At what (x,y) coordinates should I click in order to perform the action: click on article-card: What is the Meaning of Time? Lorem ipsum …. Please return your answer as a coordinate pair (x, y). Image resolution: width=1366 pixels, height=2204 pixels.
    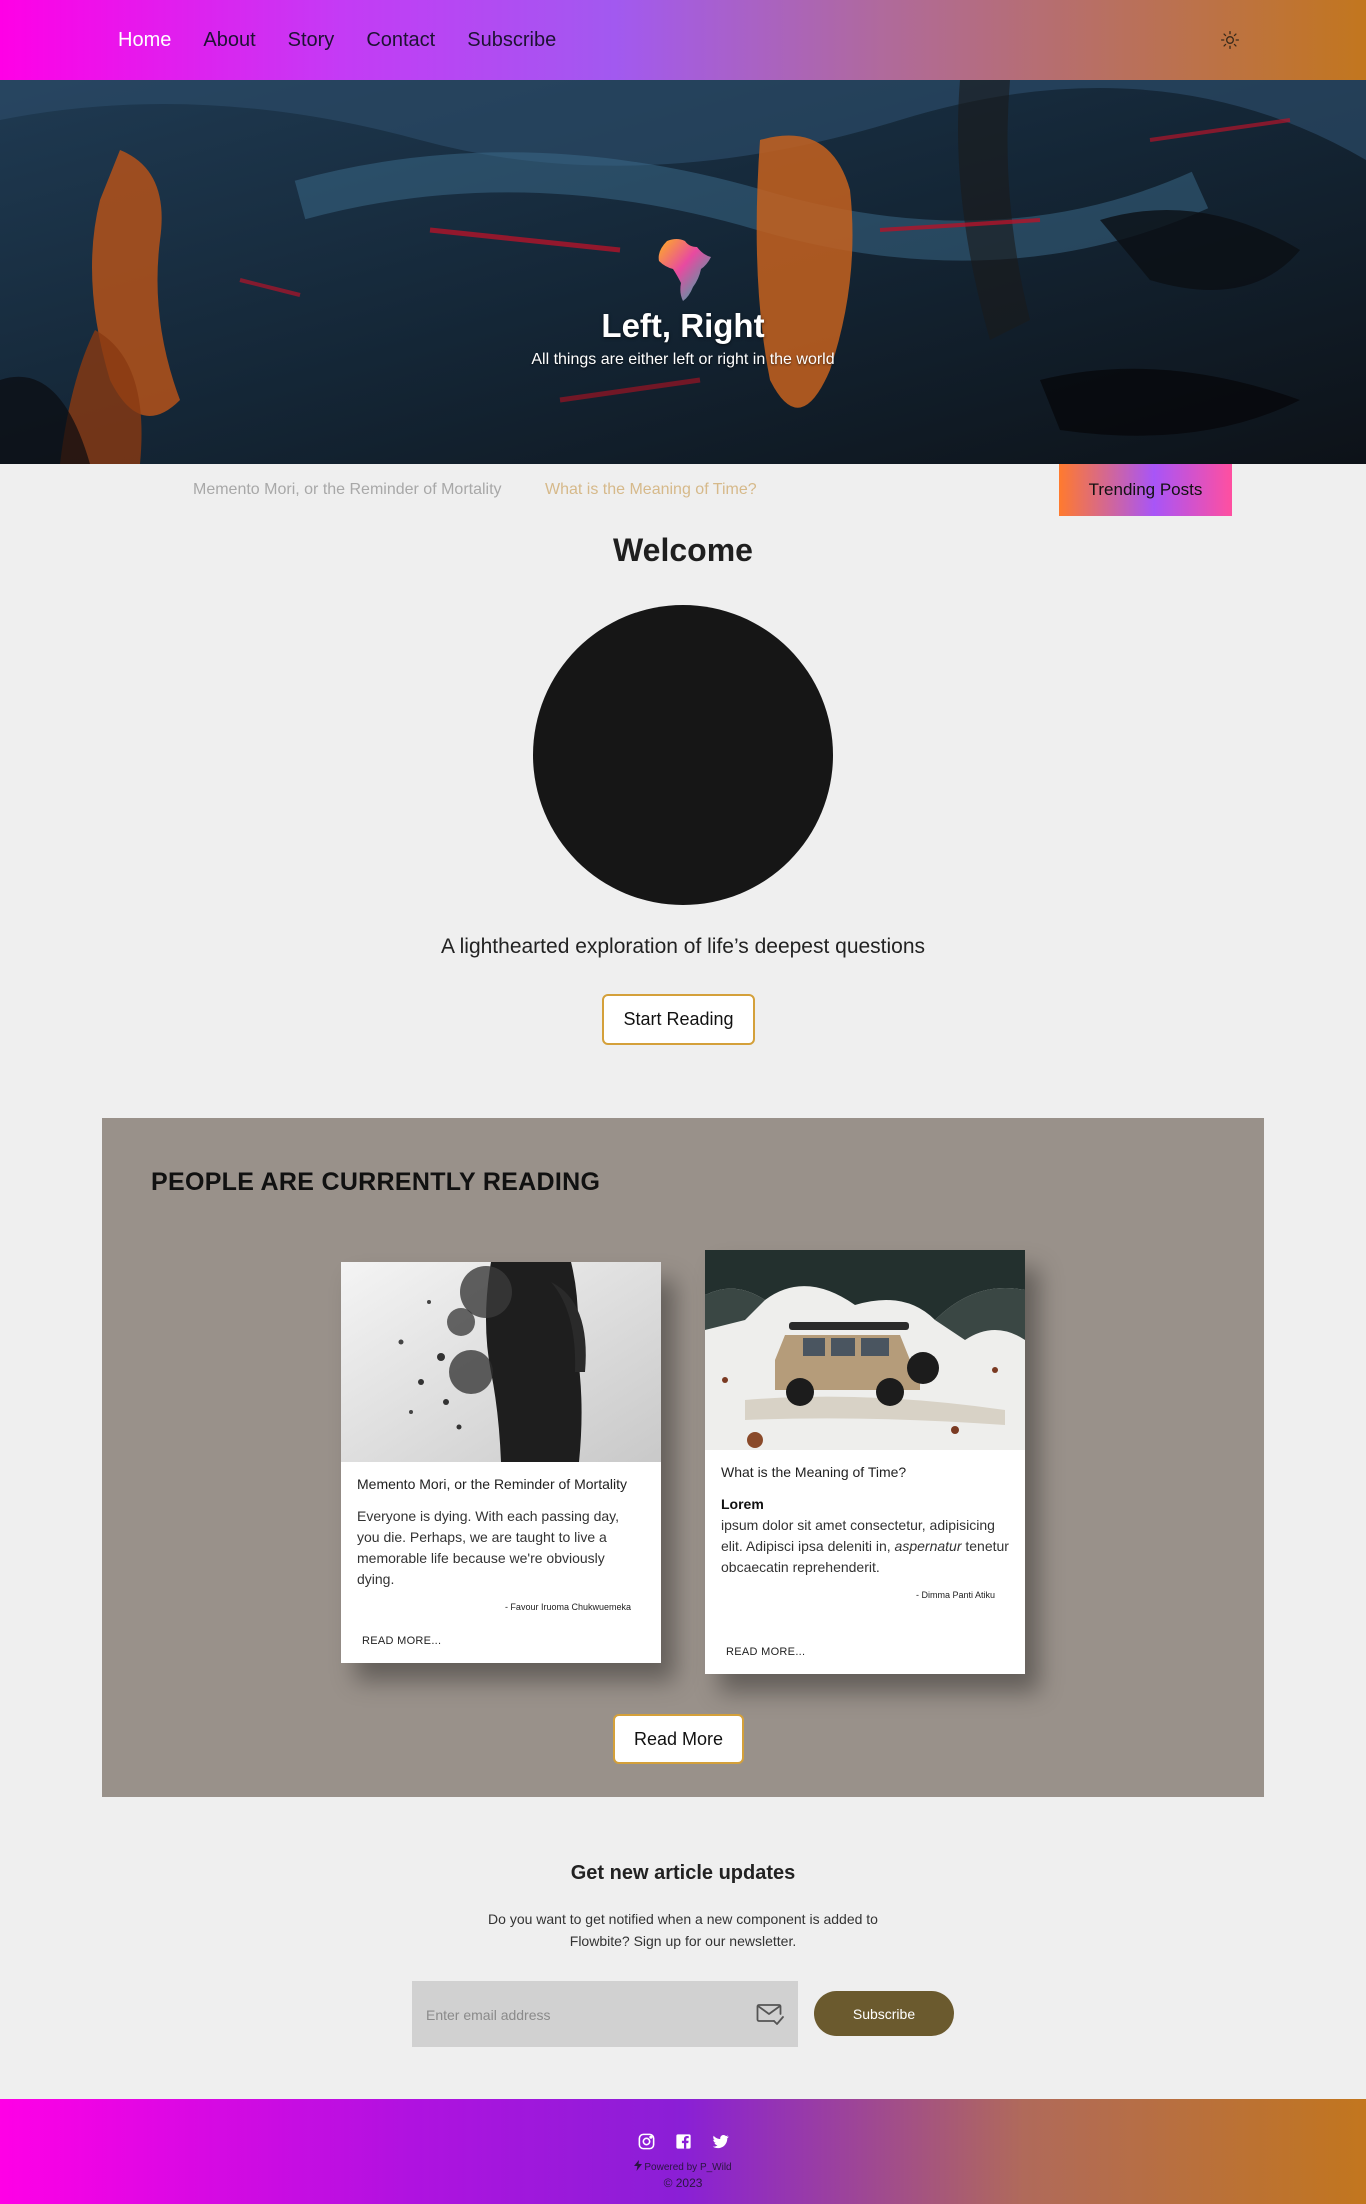
    Looking at the image, I should click on (865, 1462).